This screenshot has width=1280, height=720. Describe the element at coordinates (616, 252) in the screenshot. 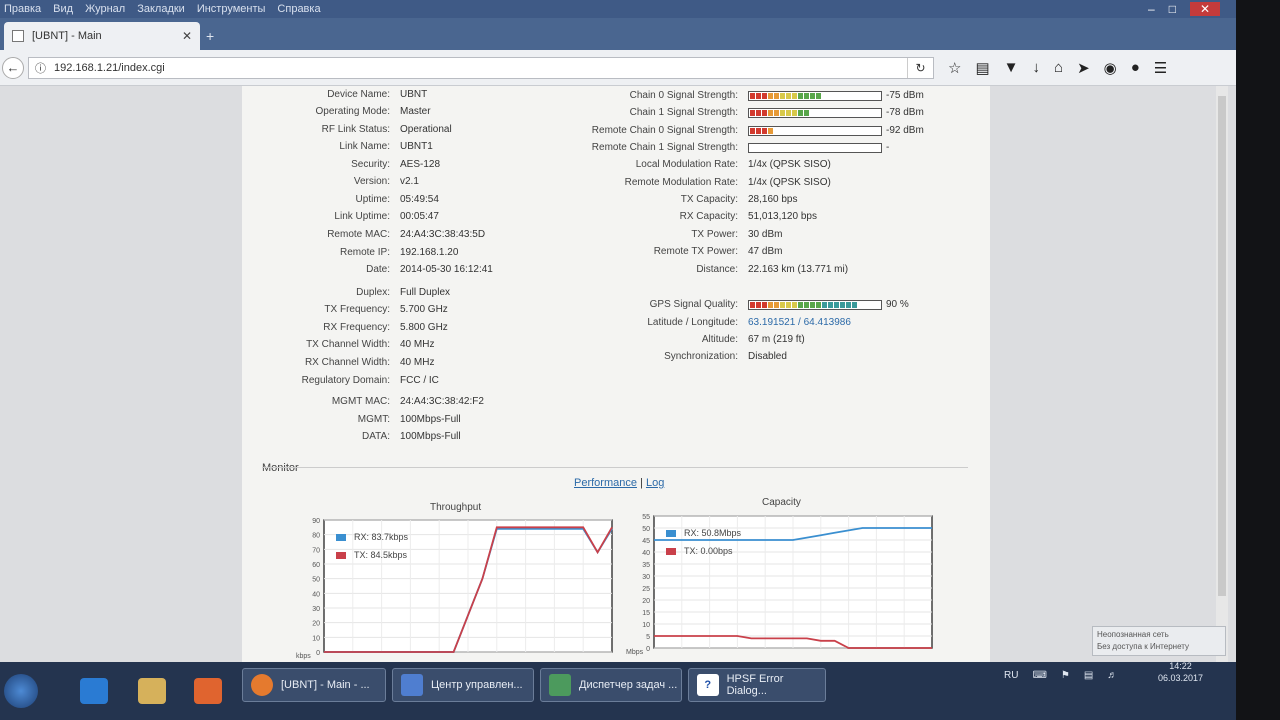

I see `link-row: Remote TX Power: 47 dBm` at that location.